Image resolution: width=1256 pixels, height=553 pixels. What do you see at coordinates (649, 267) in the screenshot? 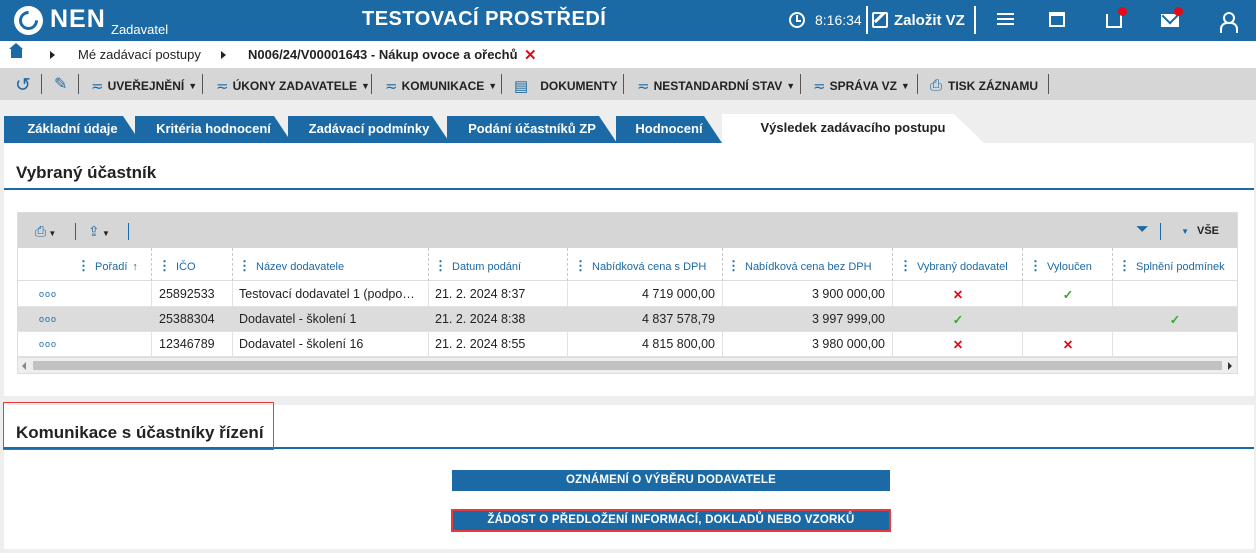
I see `header-label: Nabídková cena s DPH` at bounding box center [649, 267].